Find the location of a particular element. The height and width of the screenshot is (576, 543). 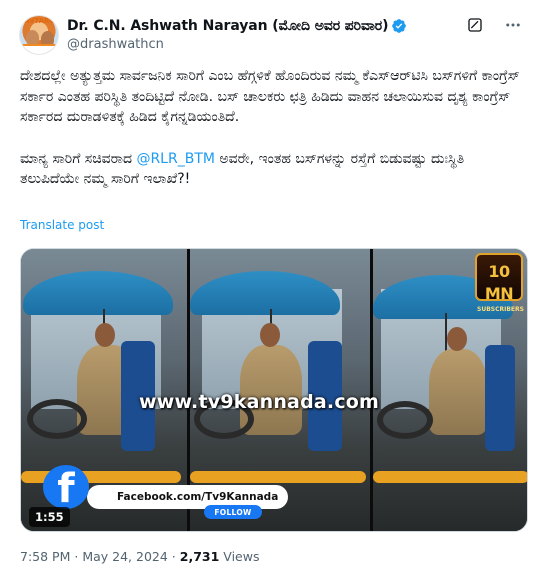

video-watermark: www.tv9kannada.com is located at coordinates (259, 402).